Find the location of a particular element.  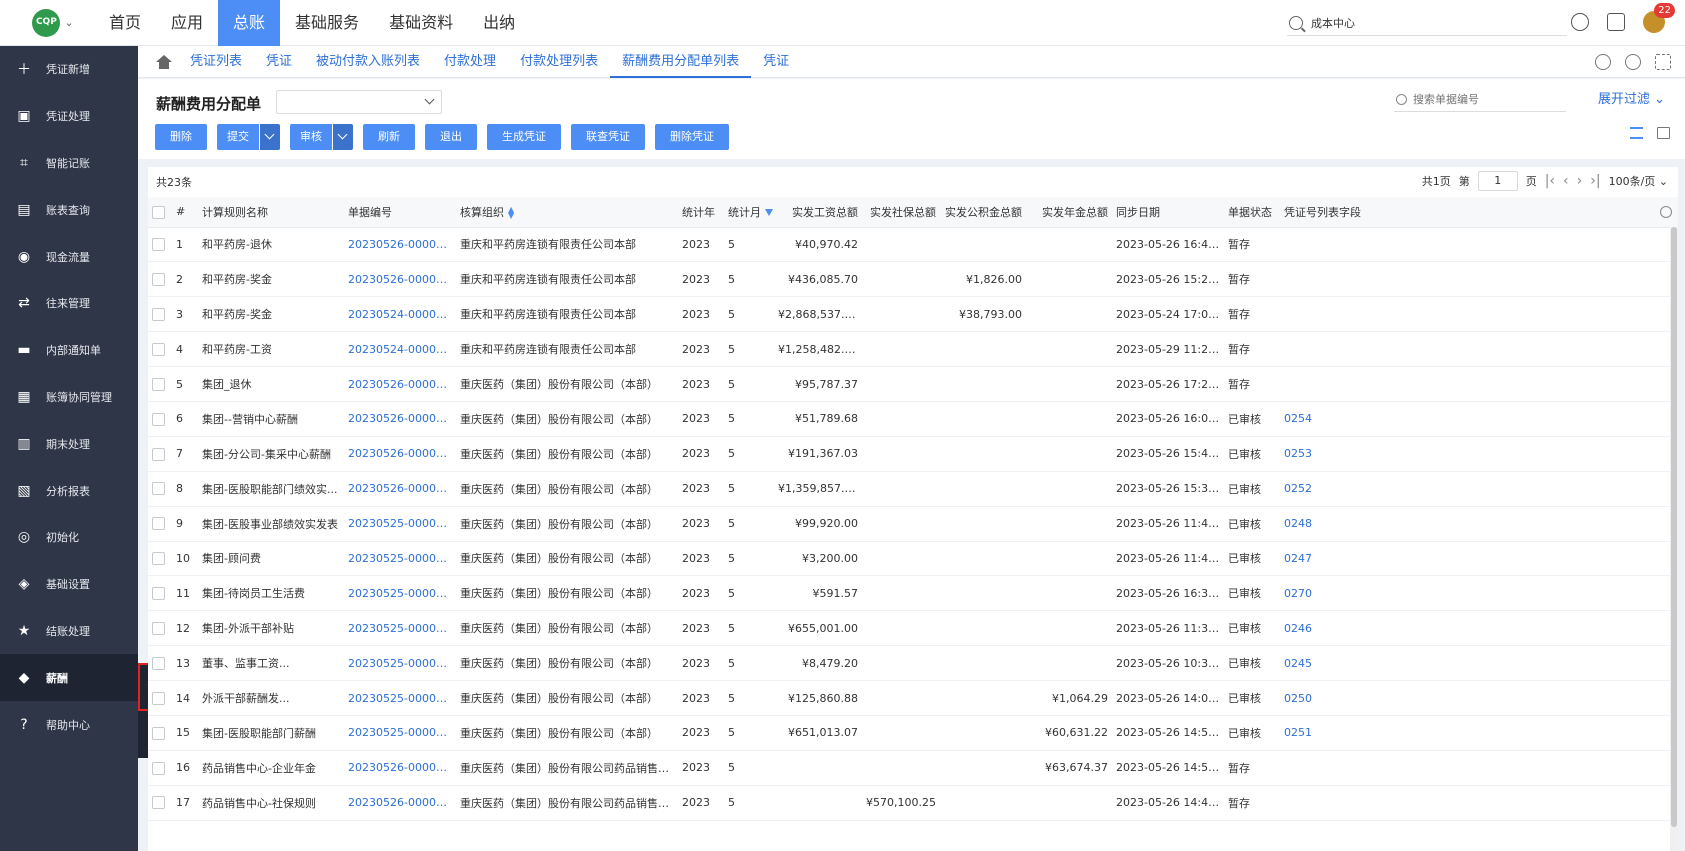

doc-number-link: 20230526-00000182 is located at coordinates (400, 454).